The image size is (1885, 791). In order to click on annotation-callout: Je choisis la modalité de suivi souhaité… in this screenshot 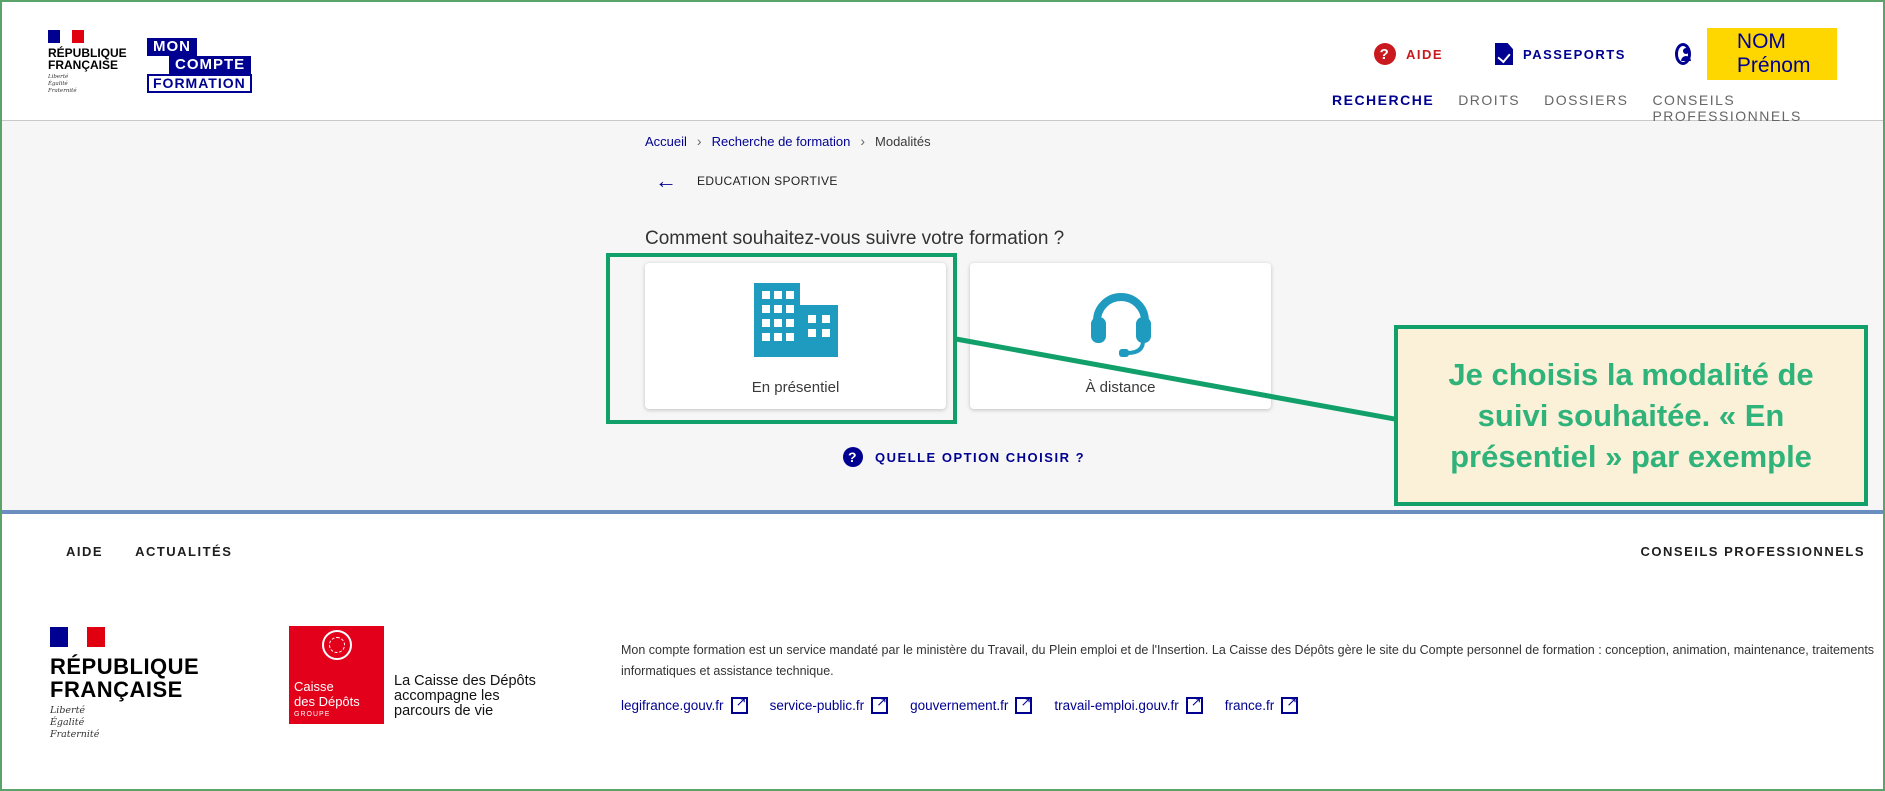, I will do `click(1631, 415)`.